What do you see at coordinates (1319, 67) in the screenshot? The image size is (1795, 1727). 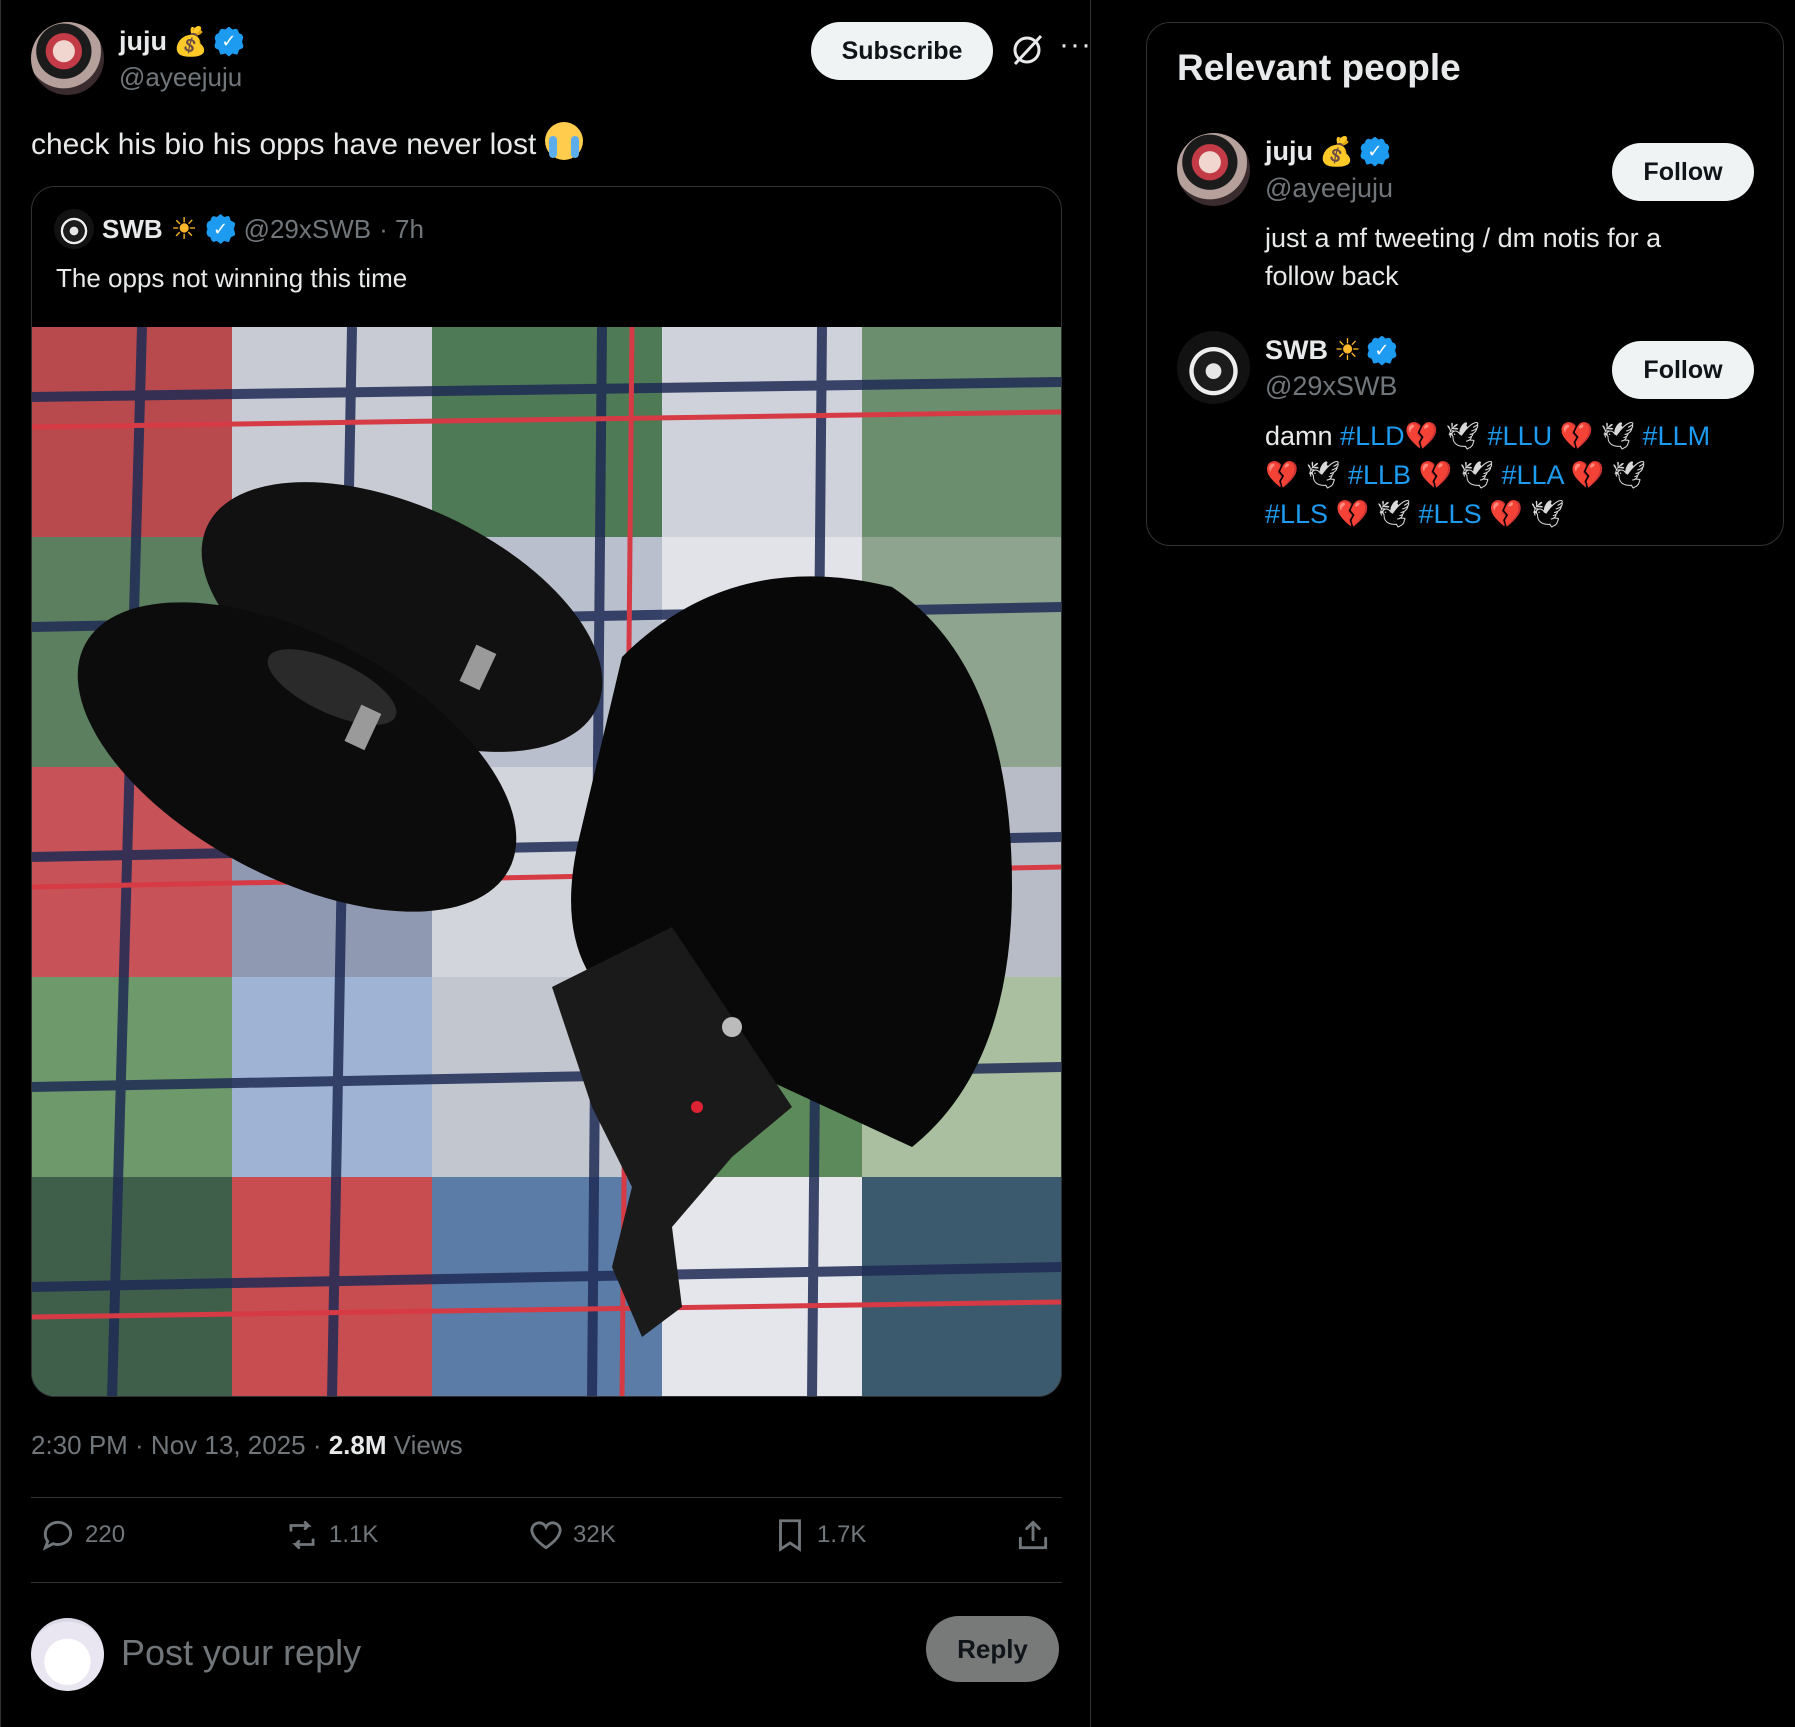 I see `card-title: Relevant people` at bounding box center [1319, 67].